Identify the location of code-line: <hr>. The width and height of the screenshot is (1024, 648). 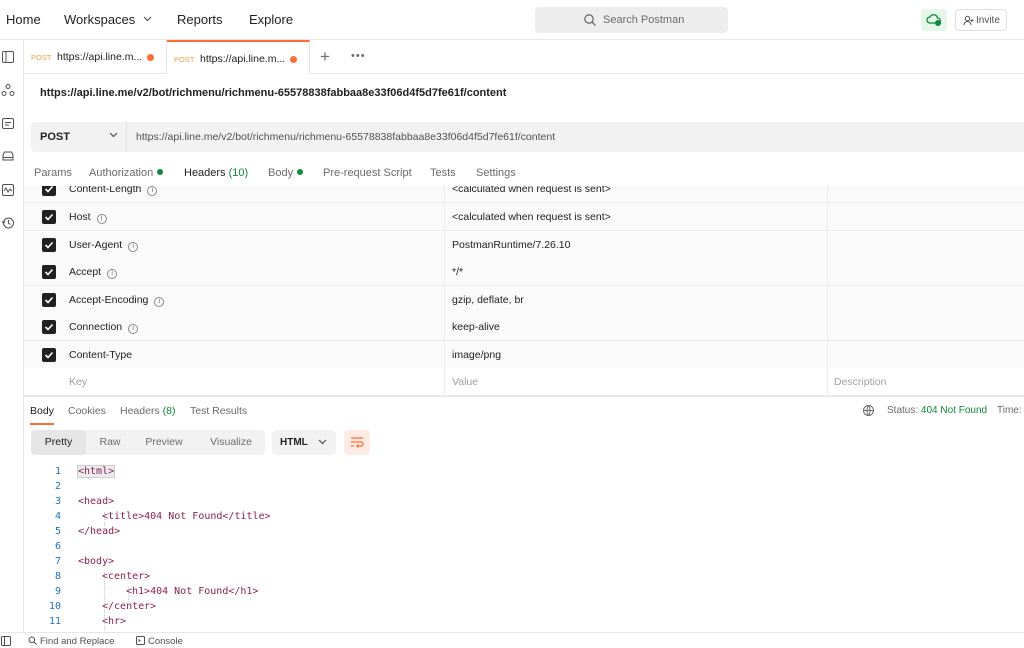
(114, 621).